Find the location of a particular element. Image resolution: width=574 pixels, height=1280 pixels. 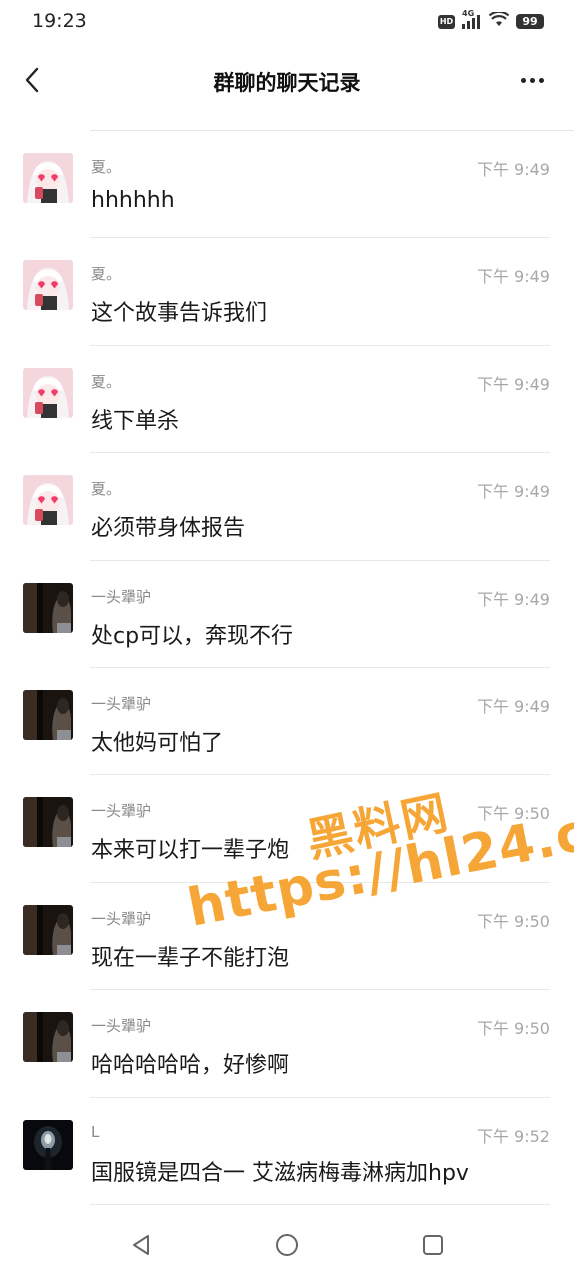

wifi-icon is located at coordinates (499, 20).